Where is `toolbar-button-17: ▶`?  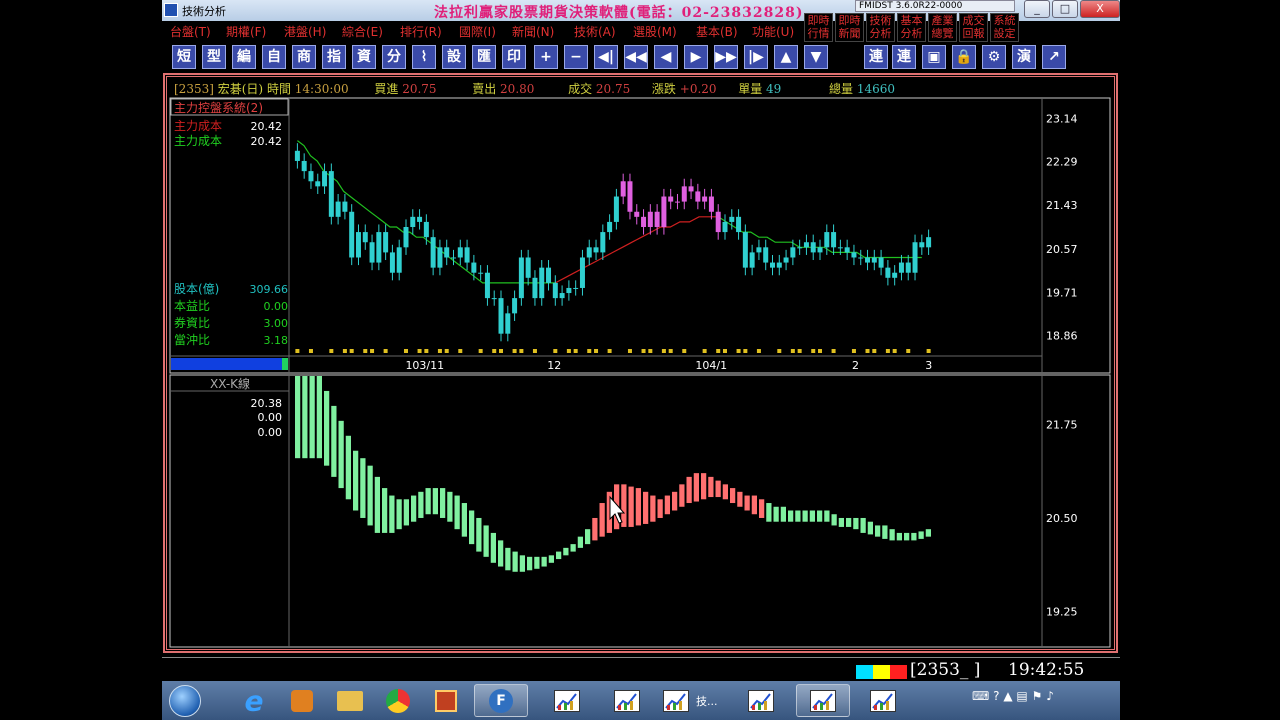 toolbar-button-17: ▶ is located at coordinates (696, 57).